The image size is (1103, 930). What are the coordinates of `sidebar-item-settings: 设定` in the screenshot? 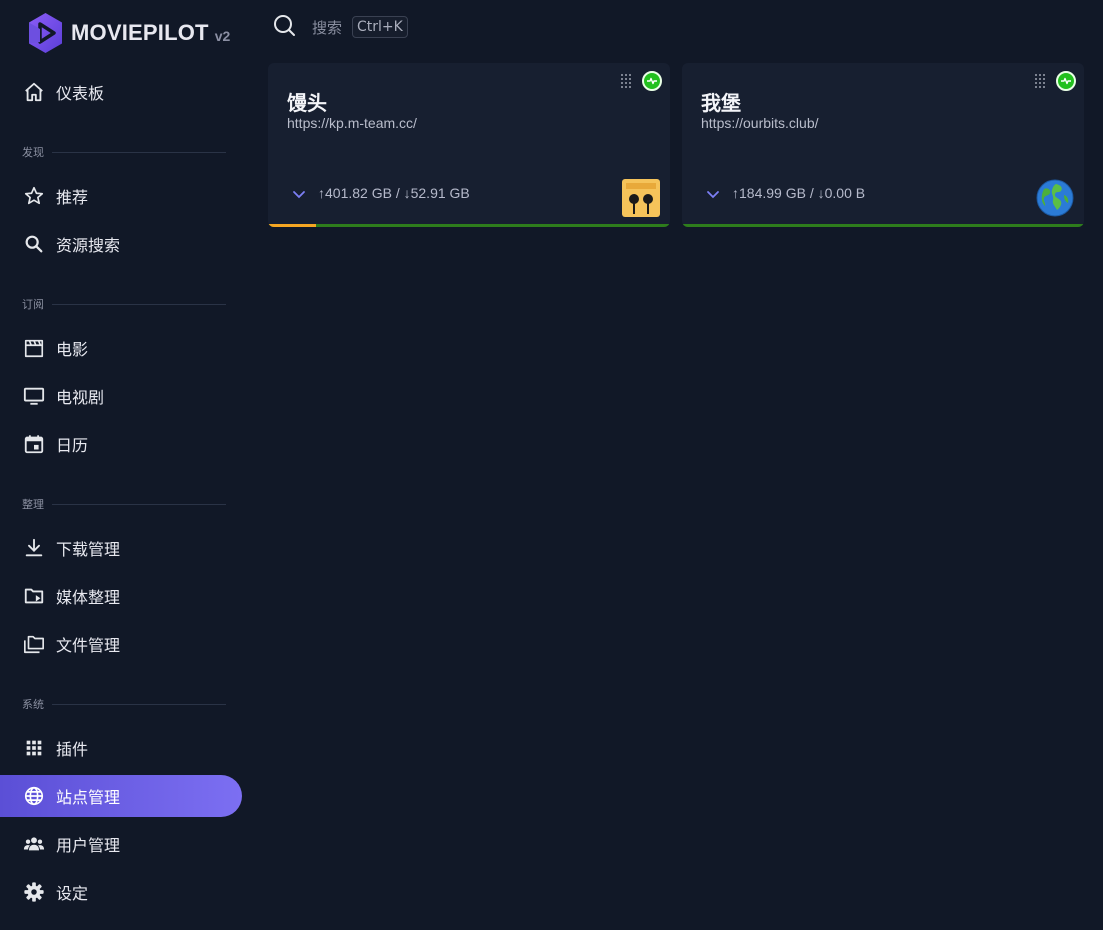 It's located at (121, 892).